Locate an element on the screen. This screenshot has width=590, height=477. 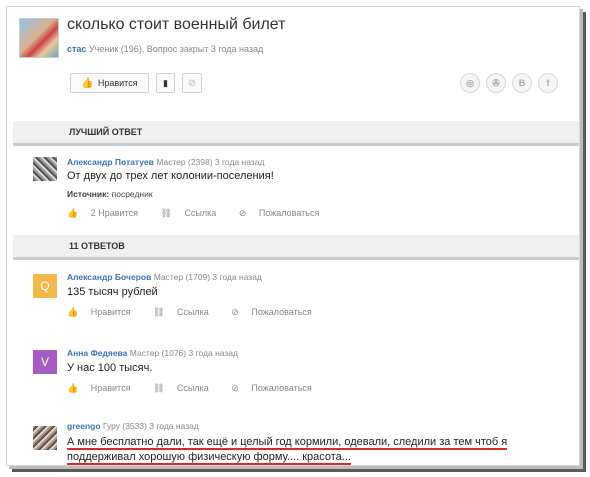
share-icon-1: ◎ is located at coordinates (470, 82).